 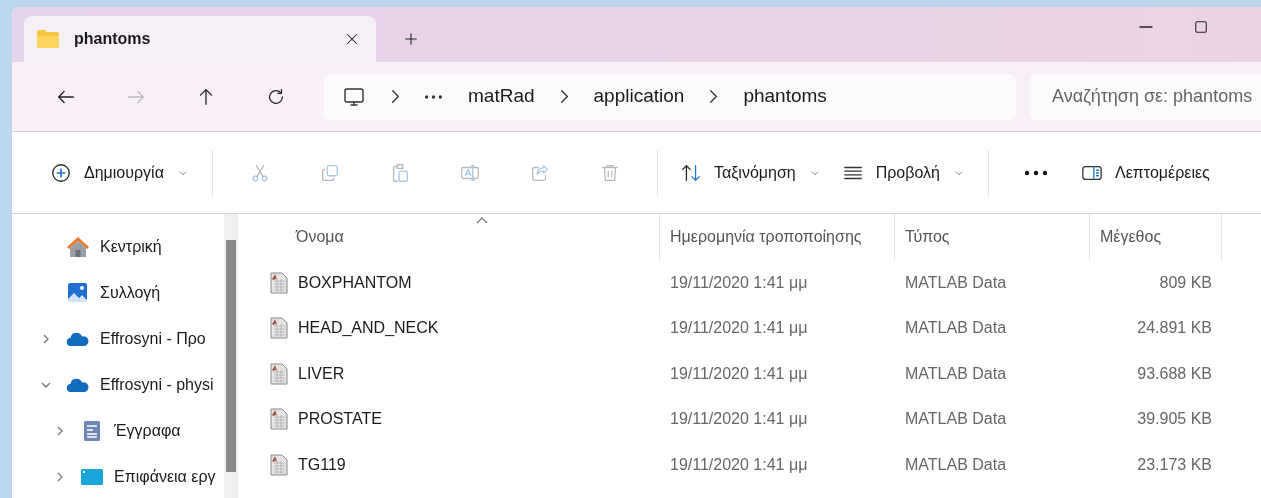 What do you see at coordinates (1174, 373) in the screenshot?
I see `table-cell-text: 93.688 KB` at bounding box center [1174, 373].